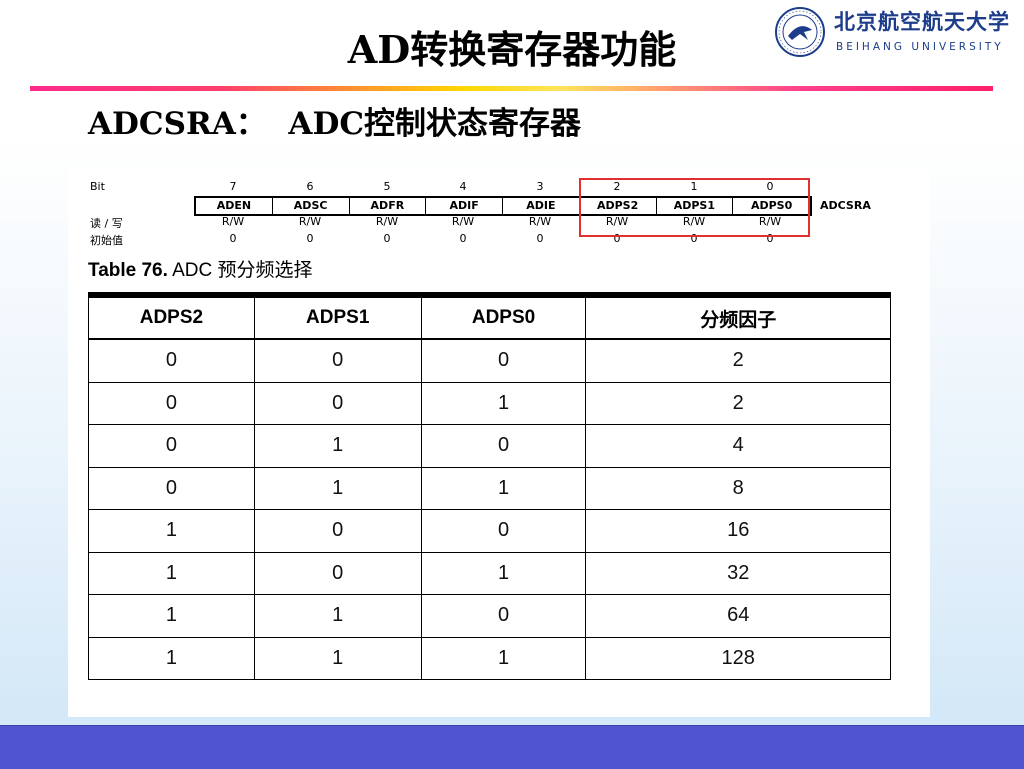 The width and height of the screenshot is (1024, 769). I want to click on title-divider, so click(511, 88).